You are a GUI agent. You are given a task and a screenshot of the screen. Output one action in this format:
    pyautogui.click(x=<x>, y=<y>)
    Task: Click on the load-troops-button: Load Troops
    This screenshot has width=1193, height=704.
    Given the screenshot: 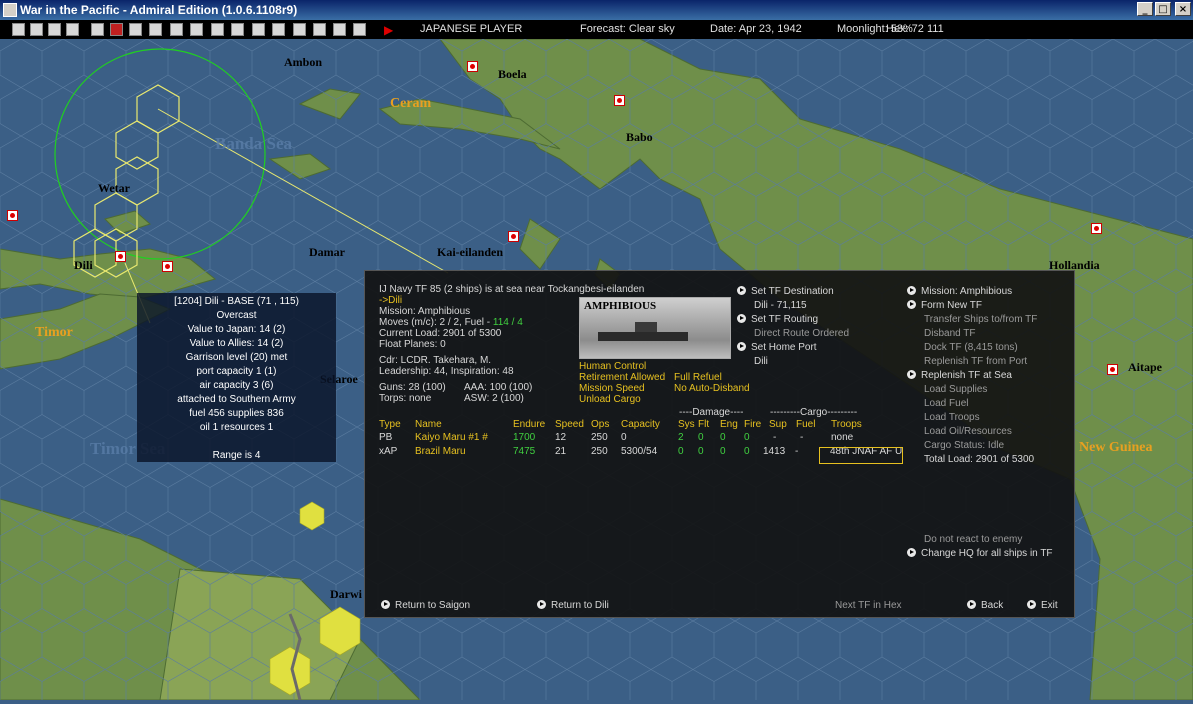 What is the action you would take?
    pyautogui.click(x=952, y=418)
    